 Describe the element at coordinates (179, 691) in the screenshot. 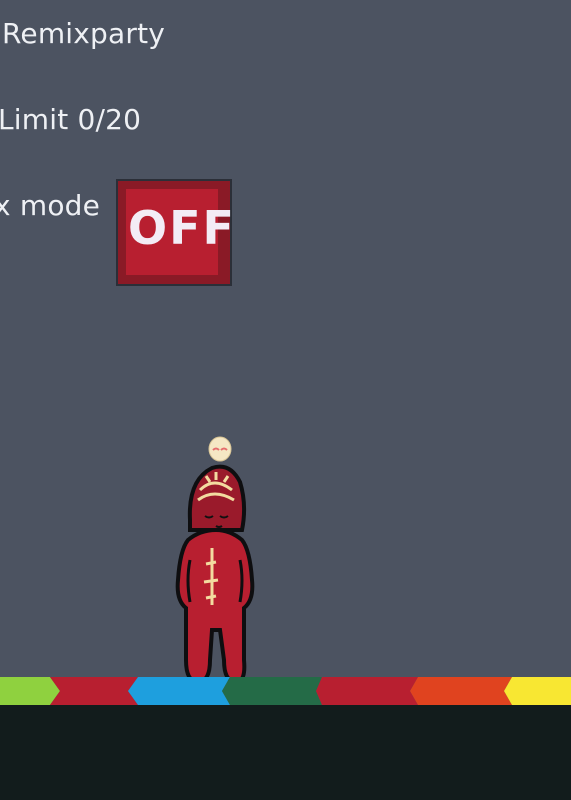

I see `floor-segment-blue` at that location.